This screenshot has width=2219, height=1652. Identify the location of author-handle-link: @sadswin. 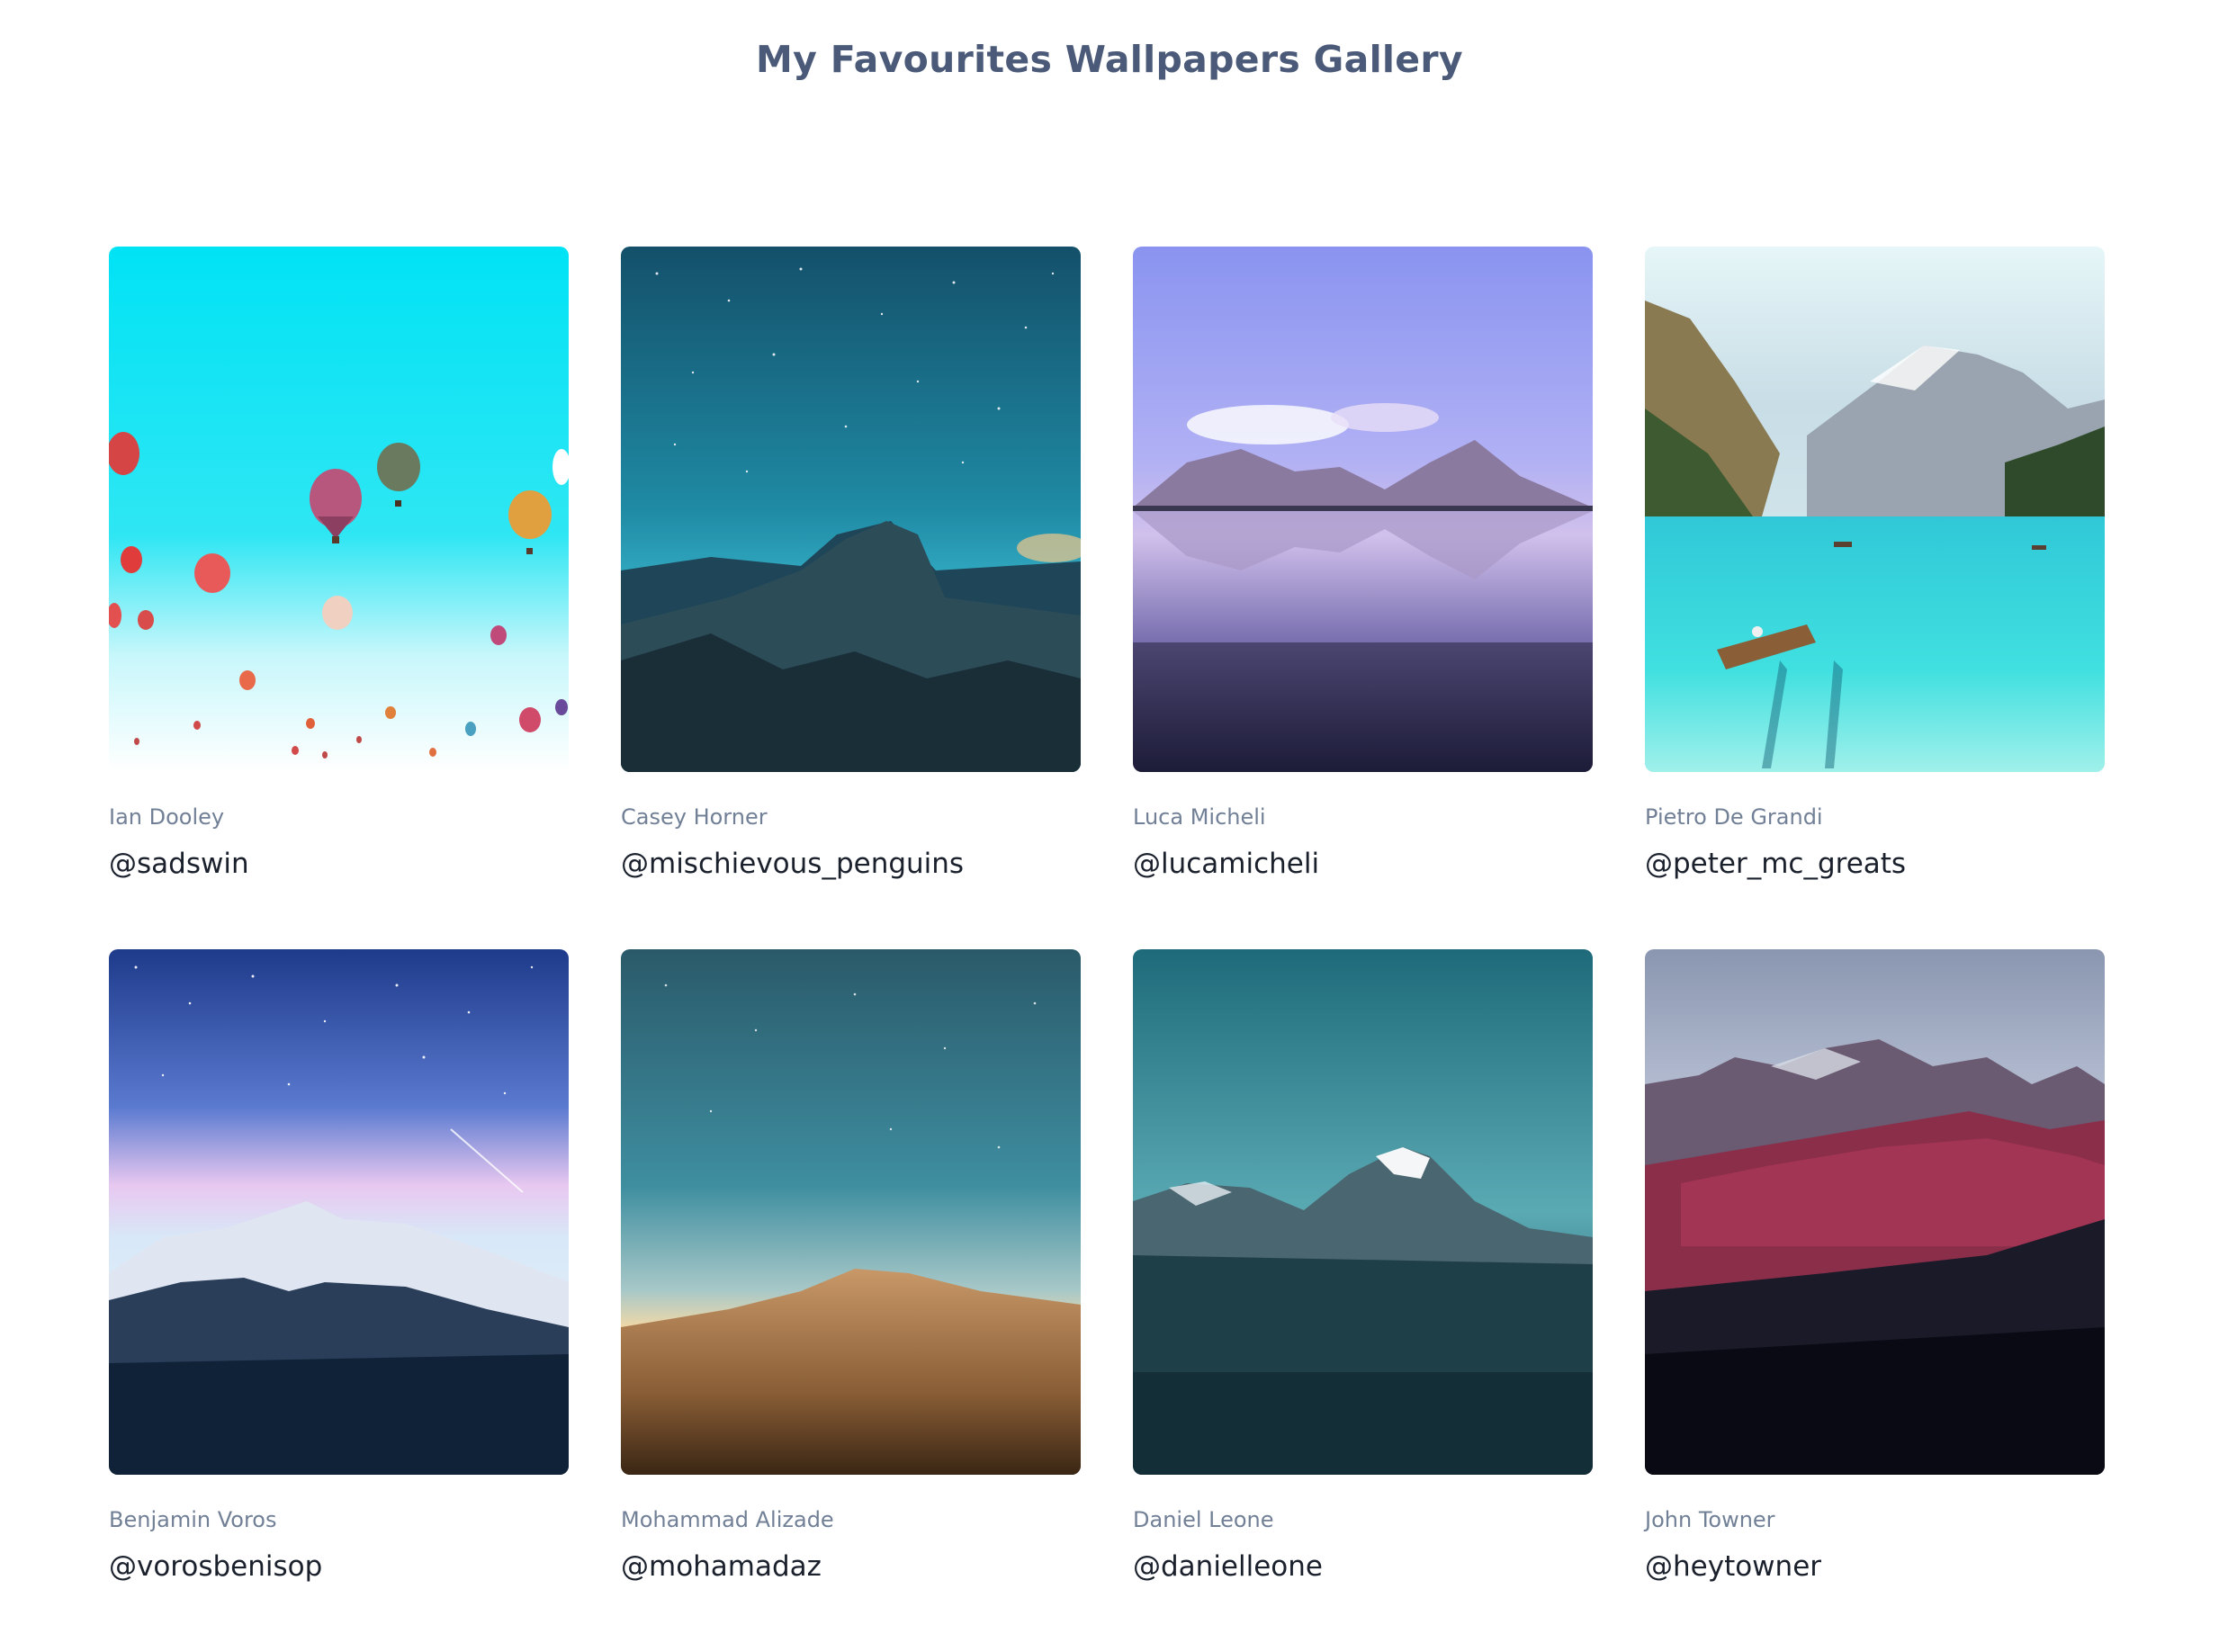
(179, 864).